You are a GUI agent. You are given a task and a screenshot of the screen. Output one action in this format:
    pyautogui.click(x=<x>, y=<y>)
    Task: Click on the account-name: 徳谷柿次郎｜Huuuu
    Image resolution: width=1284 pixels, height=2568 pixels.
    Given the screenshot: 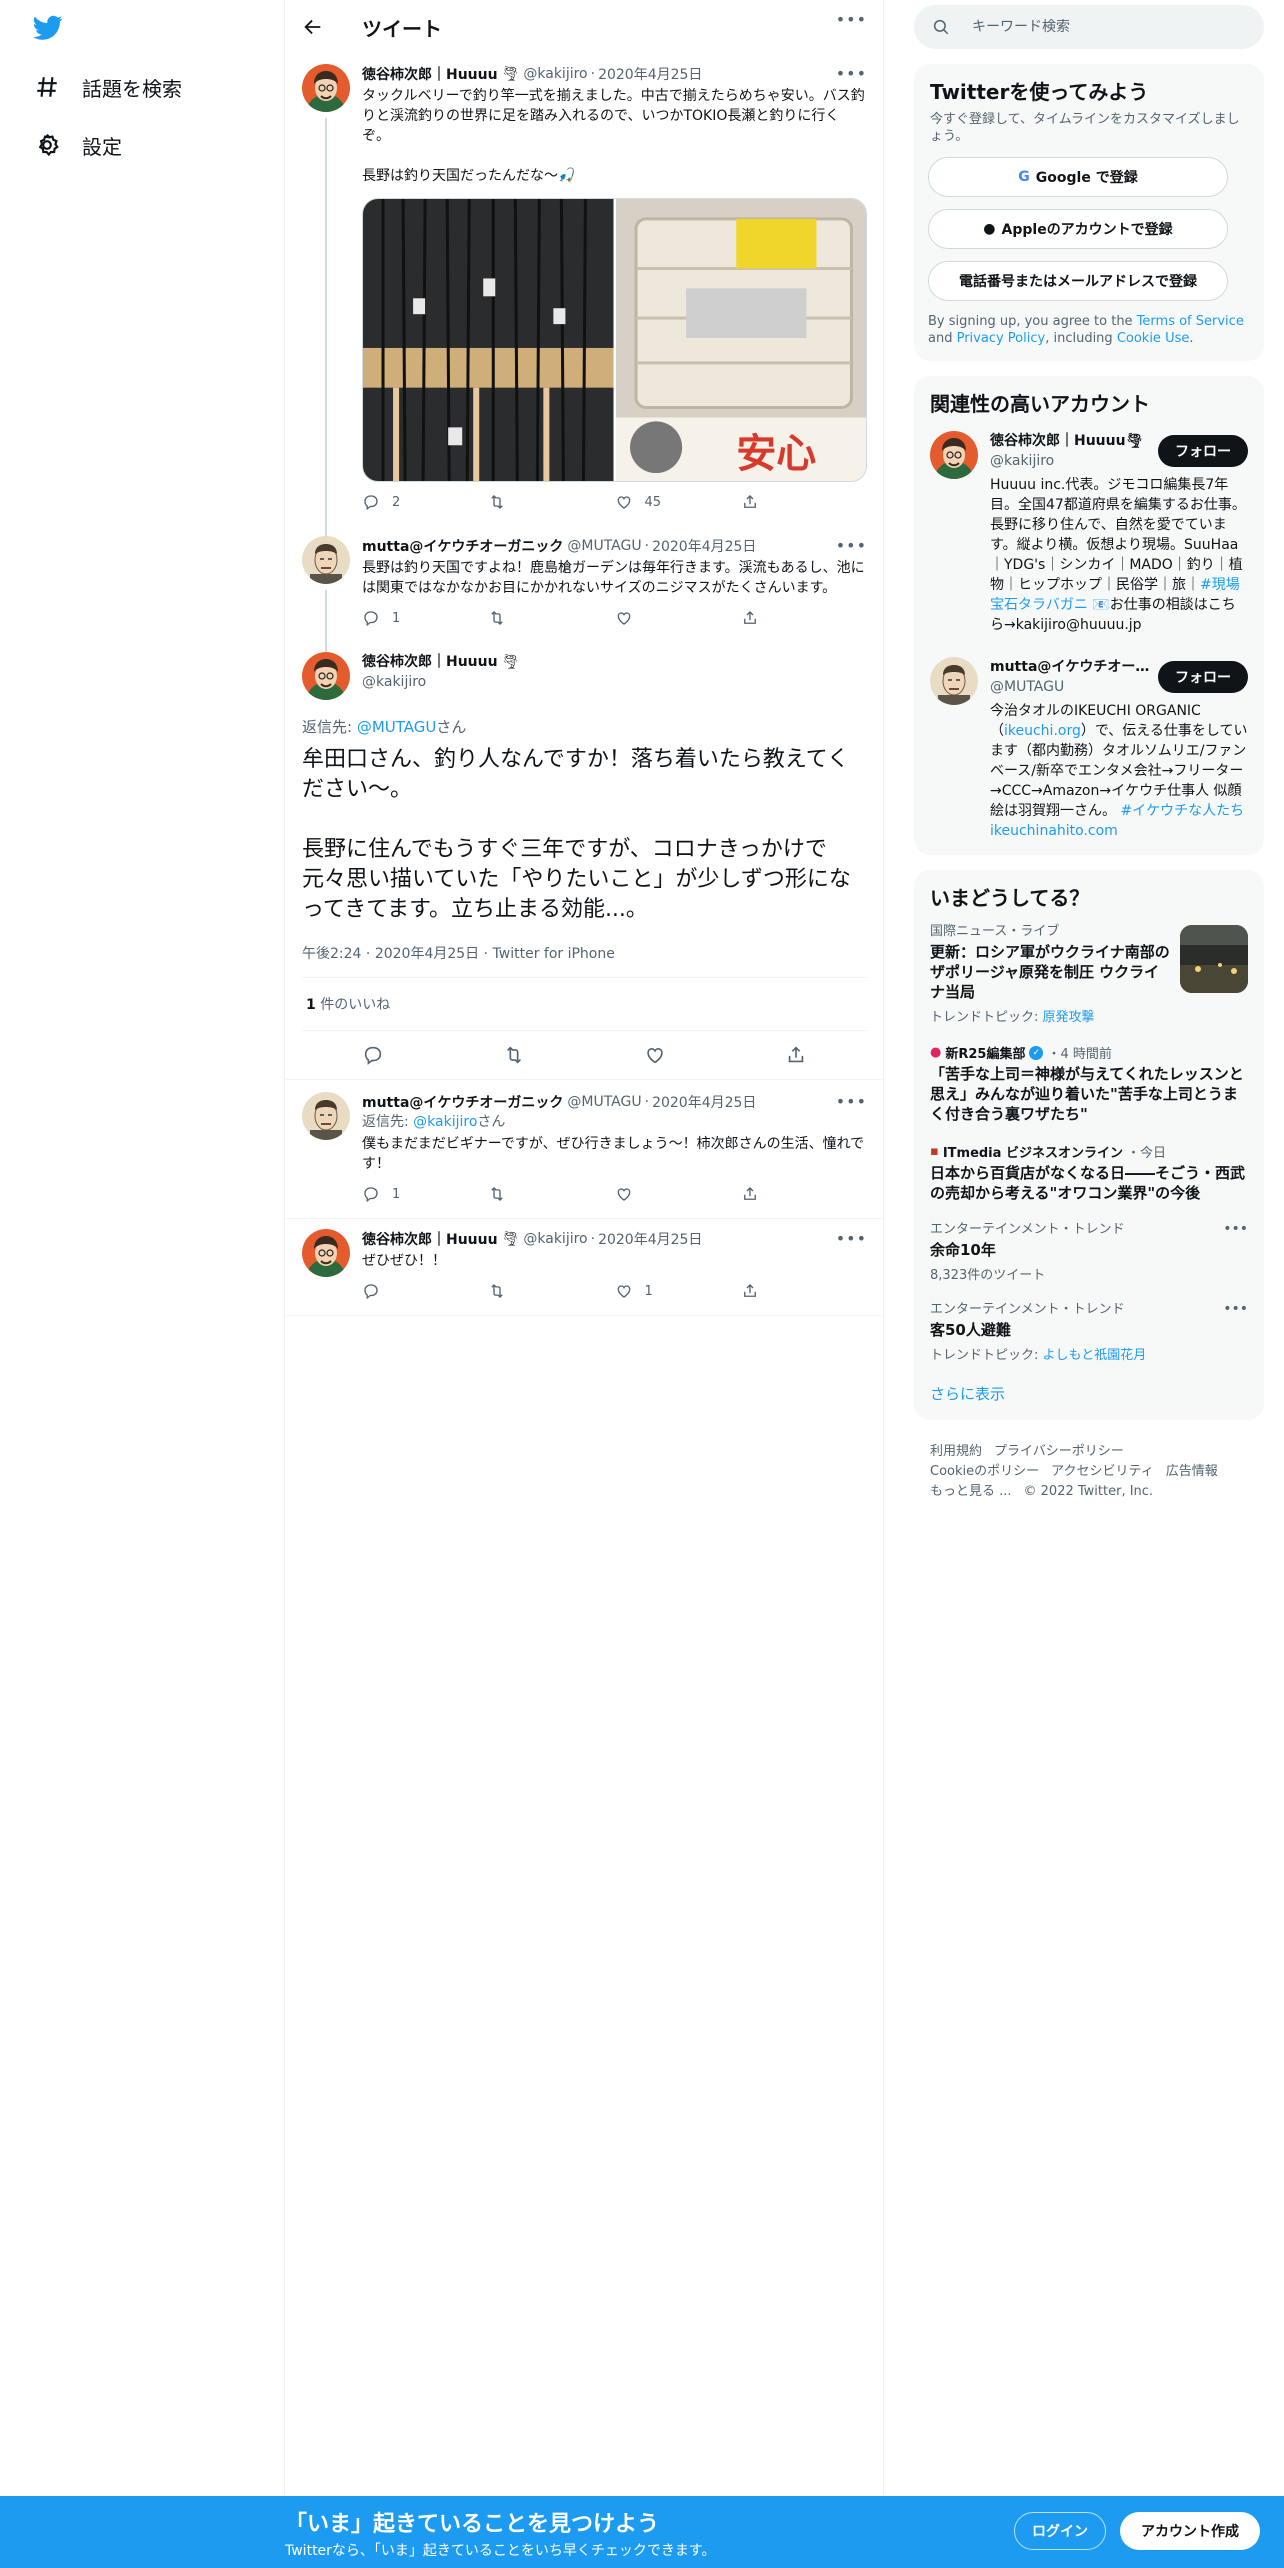 What is the action you would take?
    pyautogui.click(x=1058, y=441)
    